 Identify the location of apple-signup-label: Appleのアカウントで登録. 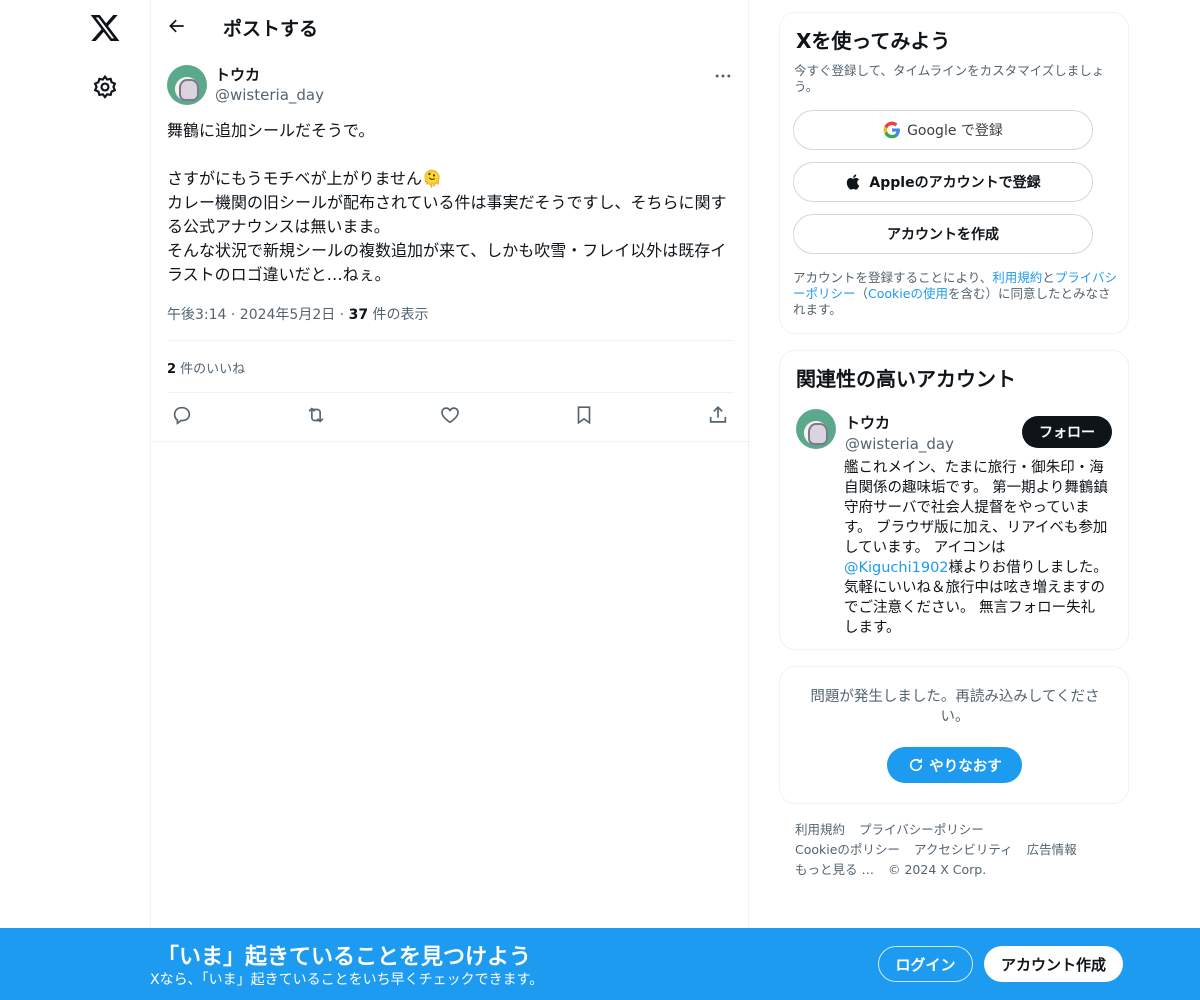
(955, 183).